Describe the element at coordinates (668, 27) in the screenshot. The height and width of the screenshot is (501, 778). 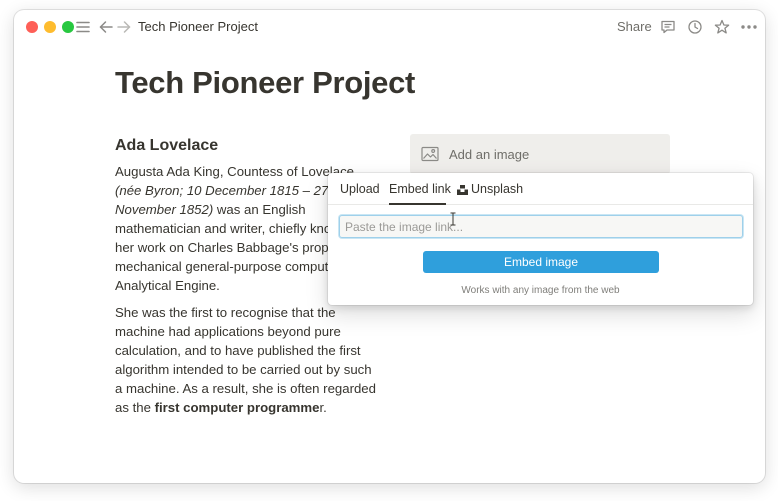
I see `comment-icon` at that location.